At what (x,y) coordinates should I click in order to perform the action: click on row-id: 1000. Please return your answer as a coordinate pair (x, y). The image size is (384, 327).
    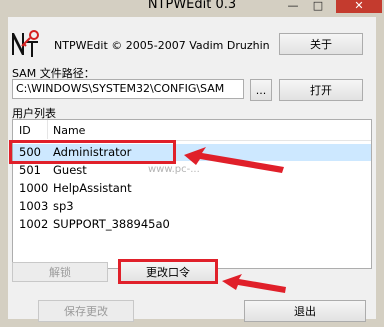
    Looking at the image, I should click on (34, 188).